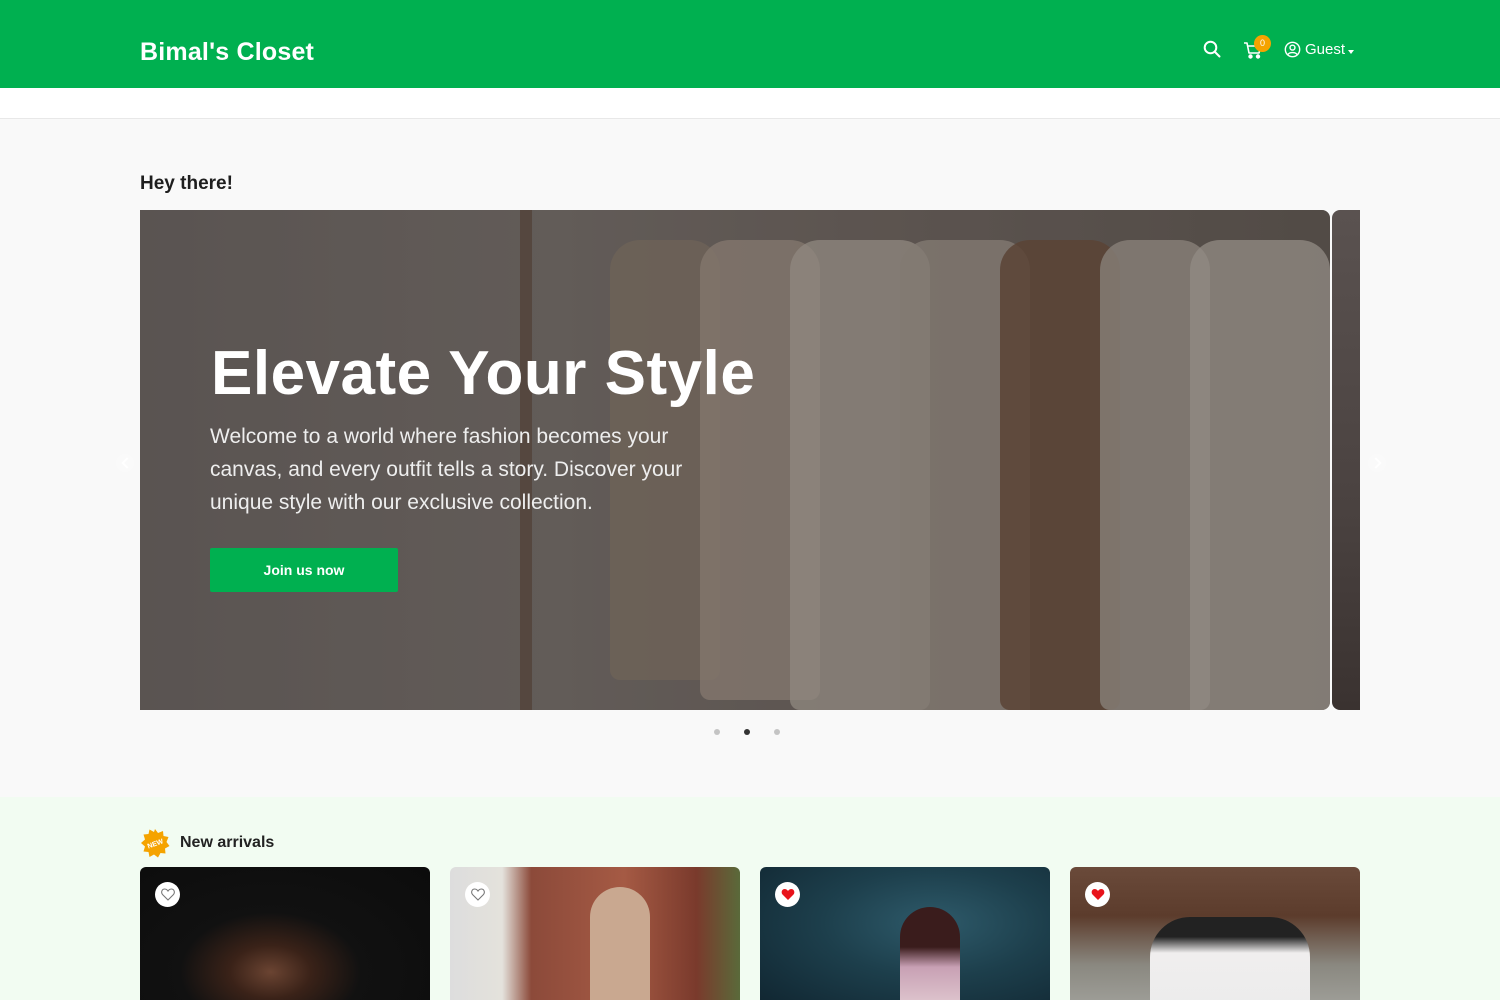 This screenshot has height=1000, width=1500. What do you see at coordinates (186, 183) in the screenshot?
I see `greeting-heading: Hey there!` at bounding box center [186, 183].